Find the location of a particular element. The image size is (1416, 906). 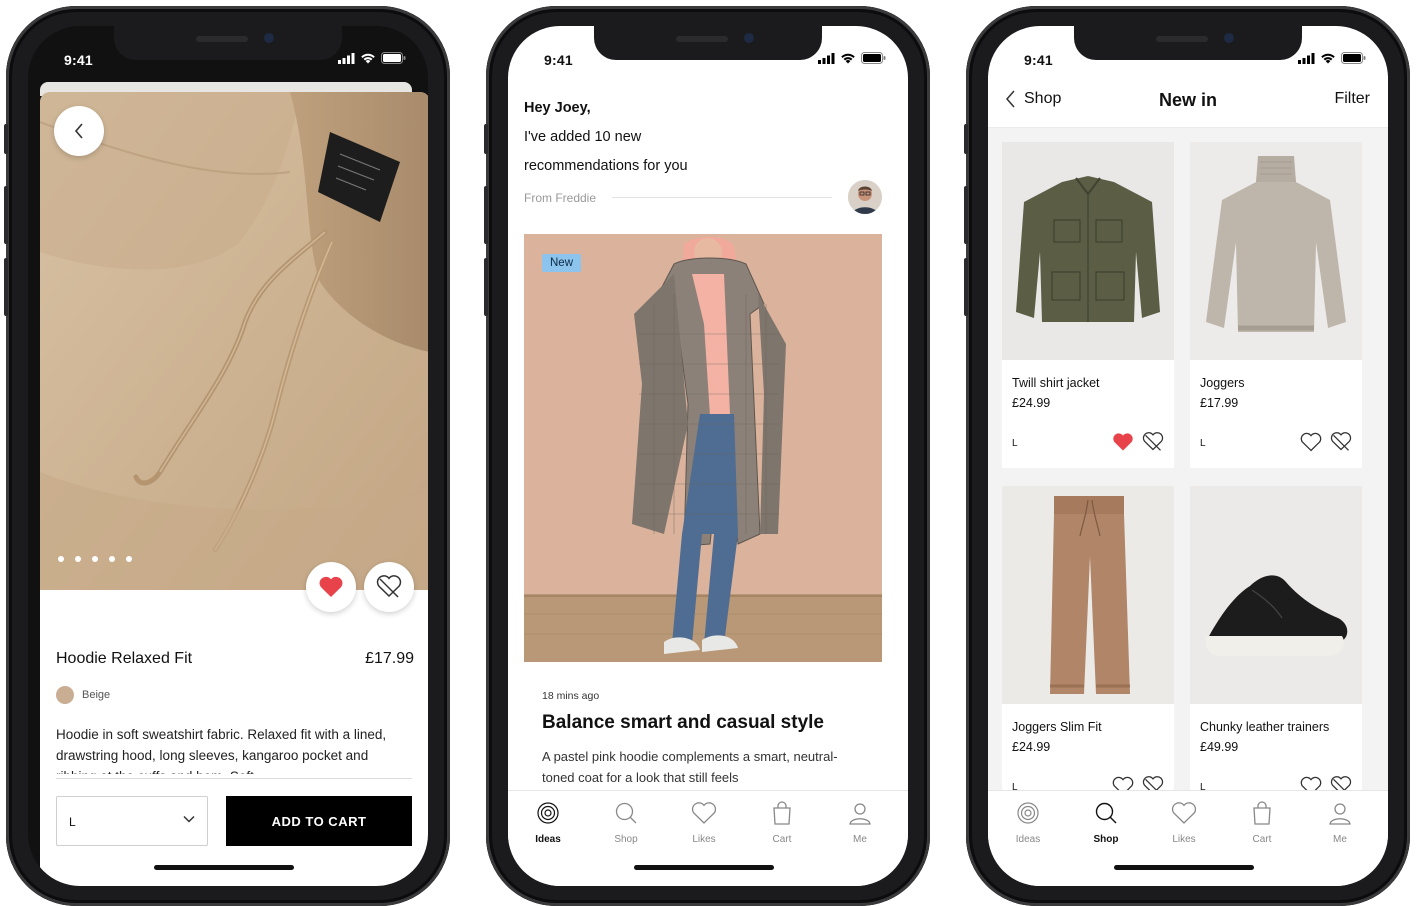

dislike-button is located at coordinates (389, 587).